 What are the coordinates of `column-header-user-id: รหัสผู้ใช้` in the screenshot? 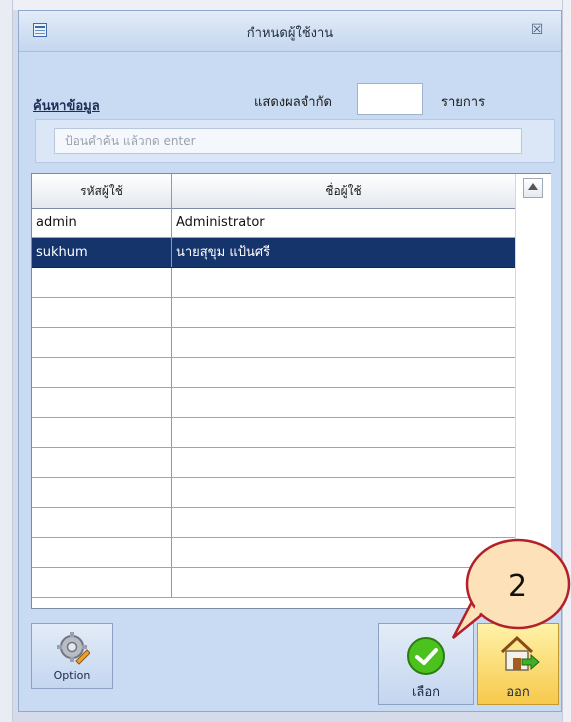 It's located at (102, 191).